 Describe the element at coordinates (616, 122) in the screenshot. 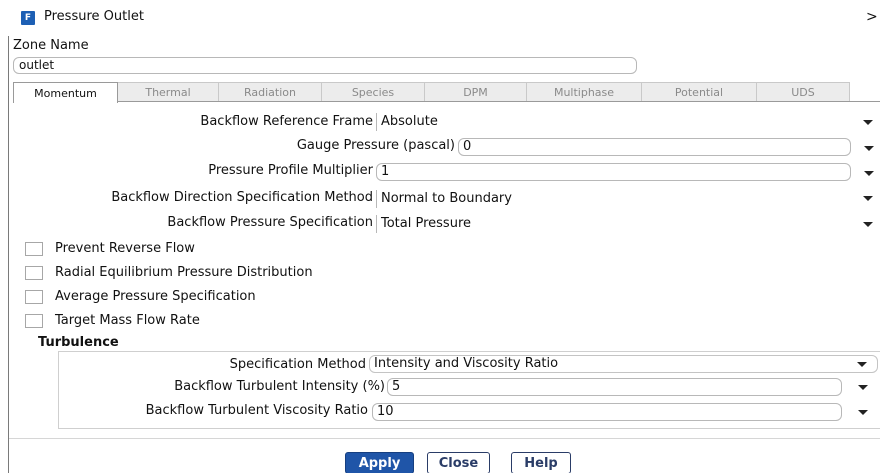

I see `backflow-reference-frame-dropdown: Absolute` at that location.